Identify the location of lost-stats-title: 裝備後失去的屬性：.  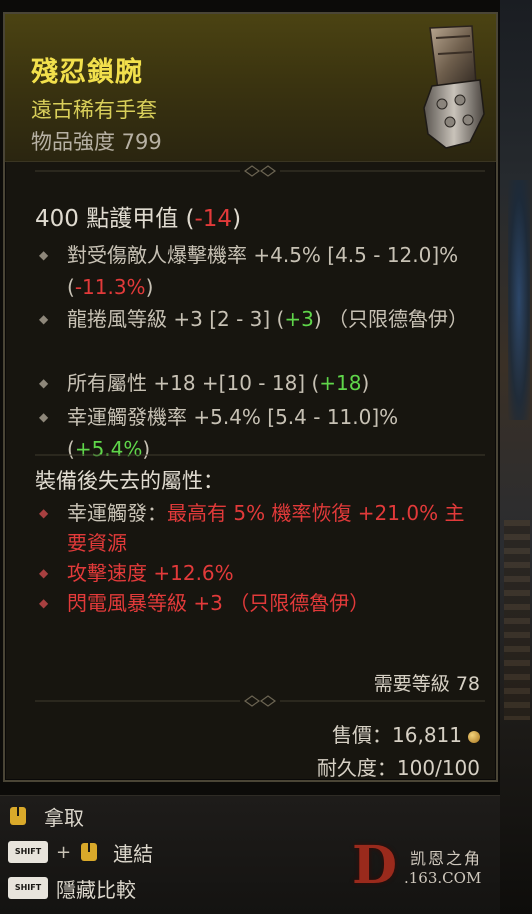
(129, 481).